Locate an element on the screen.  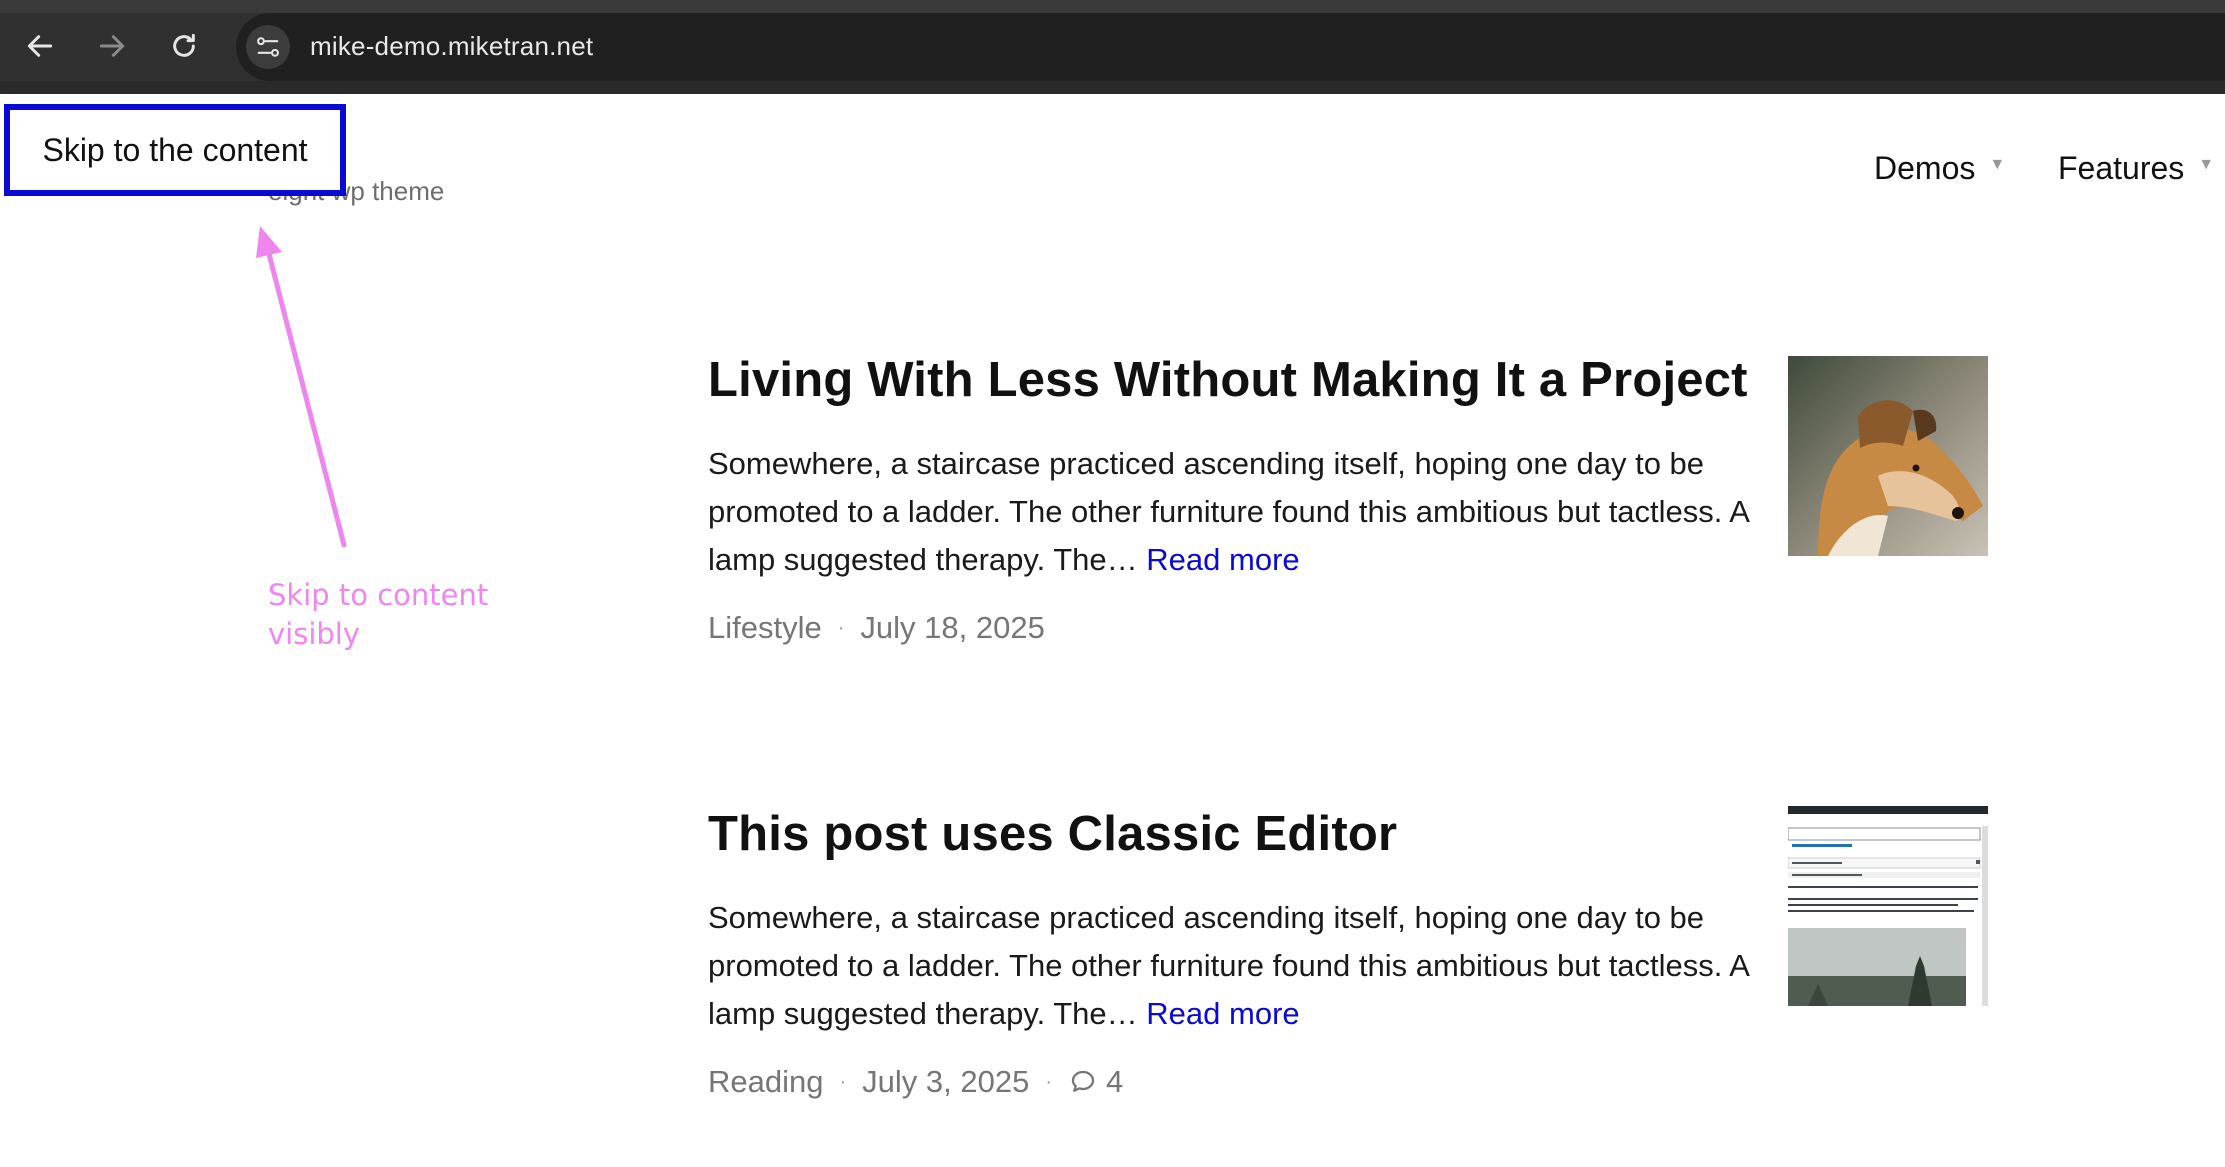
menu-item-features: Features ▼ is located at coordinates (2136, 168).